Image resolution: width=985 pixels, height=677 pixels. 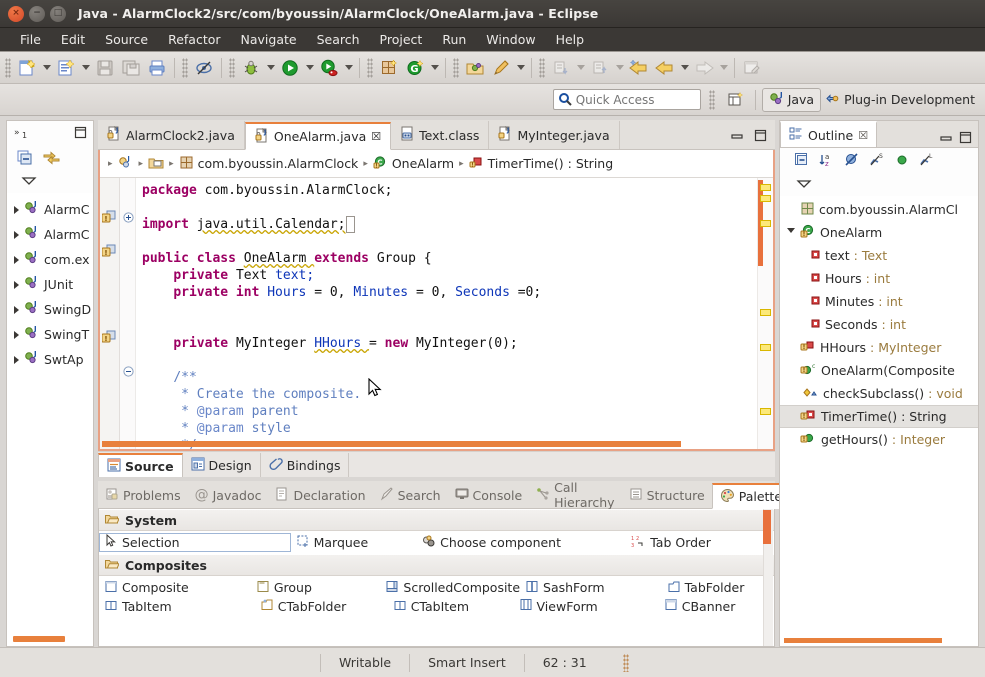 I want to click on editor-gutter: ! ! !, so click(x=110, y=313).